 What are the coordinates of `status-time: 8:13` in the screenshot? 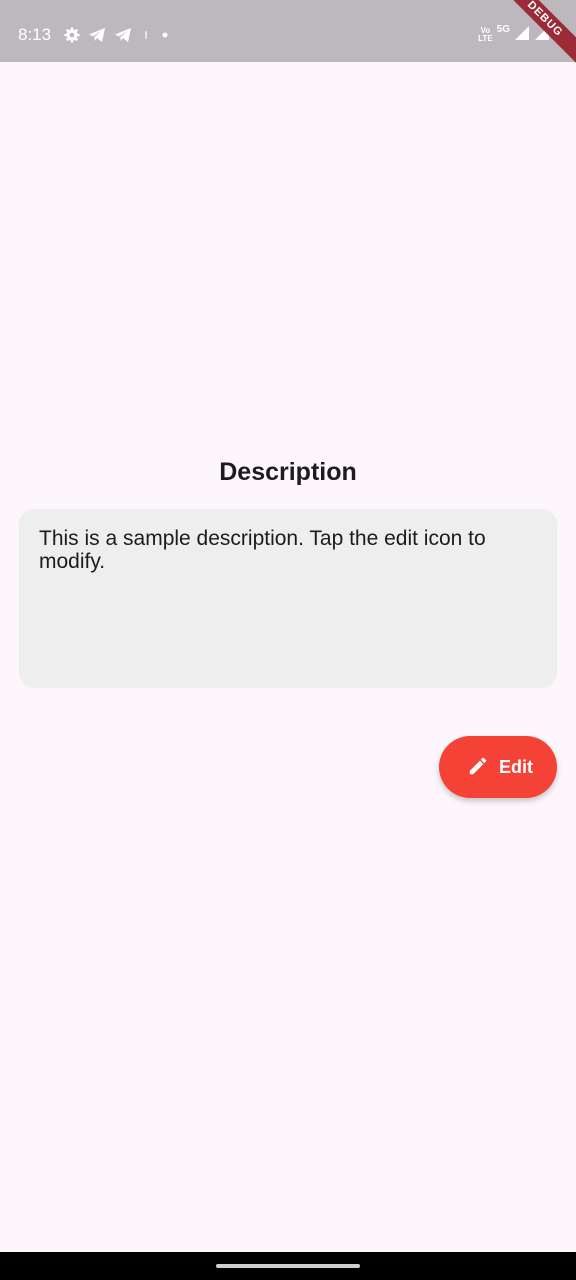 It's located at (35, 34).